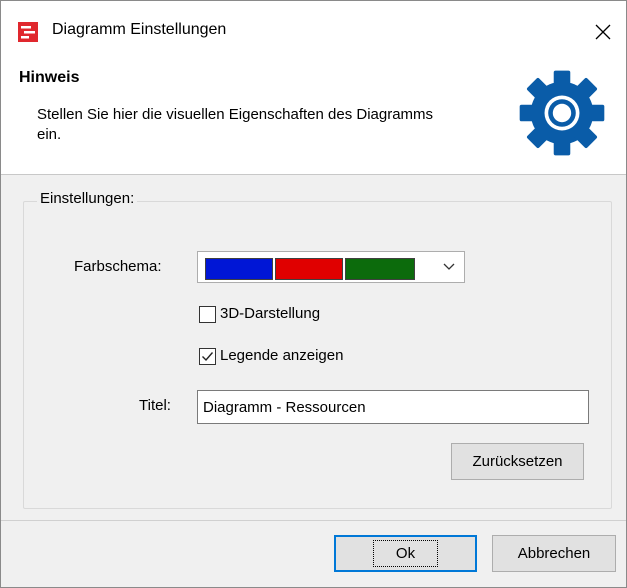  I want to click on color-swatch-red, so click(309, 269).